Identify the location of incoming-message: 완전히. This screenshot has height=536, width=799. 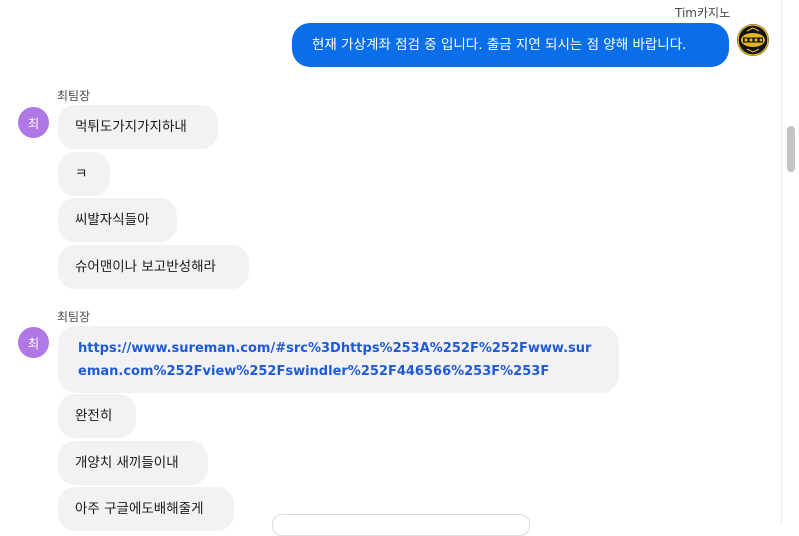
(97, 416).